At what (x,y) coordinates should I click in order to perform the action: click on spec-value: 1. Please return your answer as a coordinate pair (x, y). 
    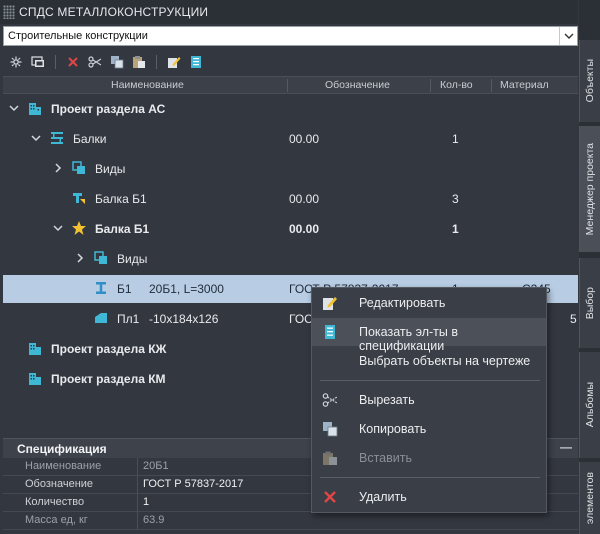
    Looking at the image, I should click on (146, 502).